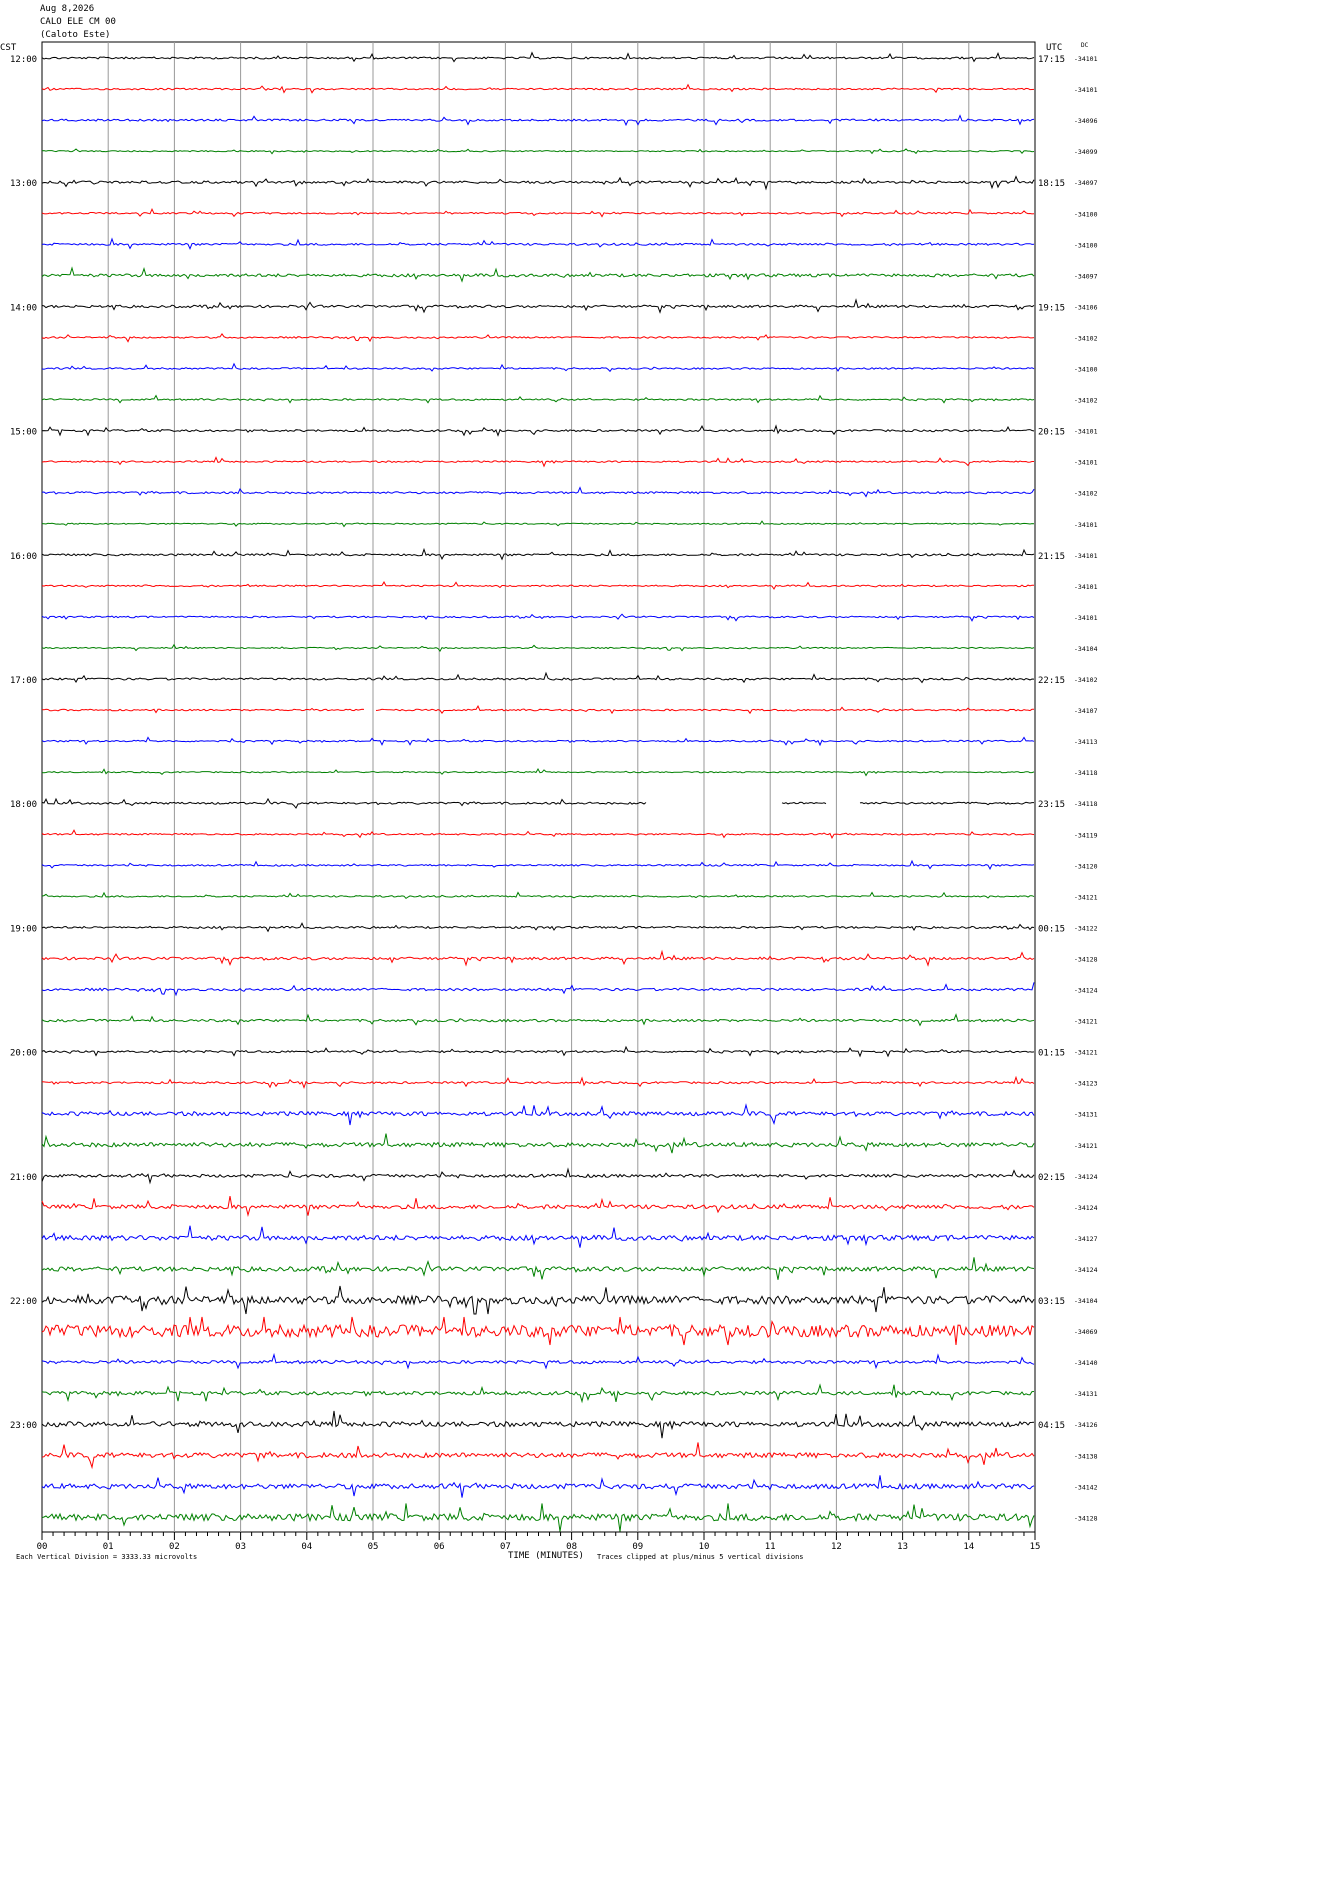  Describe the element at coordinates (373, 1547) in the screenshot. I see `x-tick-label: 05` at that location.